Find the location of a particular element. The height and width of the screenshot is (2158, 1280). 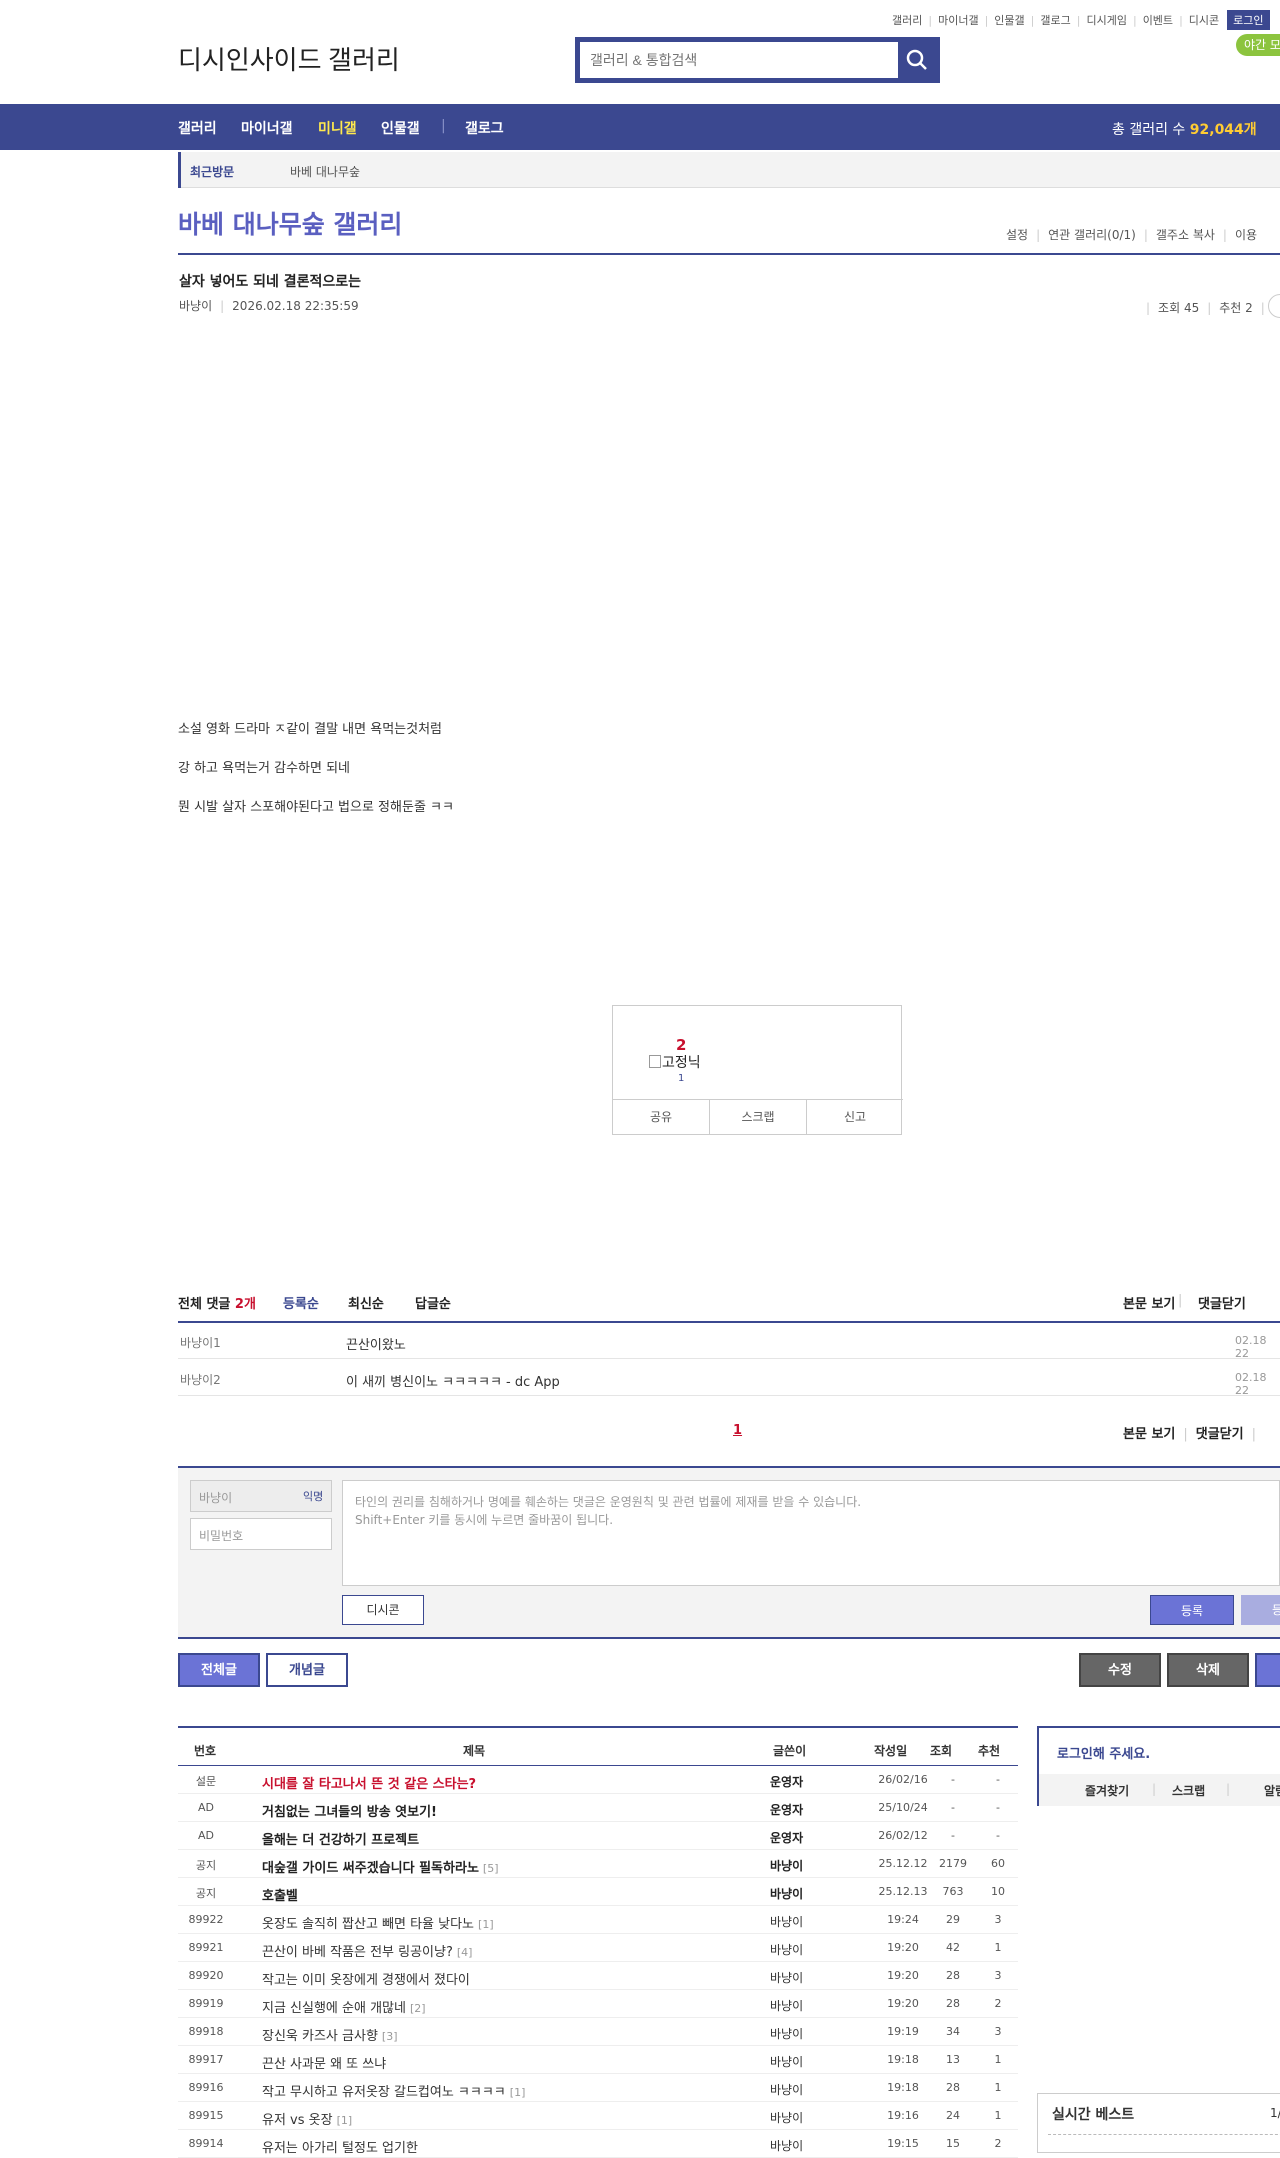

top-link-gallog: 갤로그 is located at coordinates (1055, 20).